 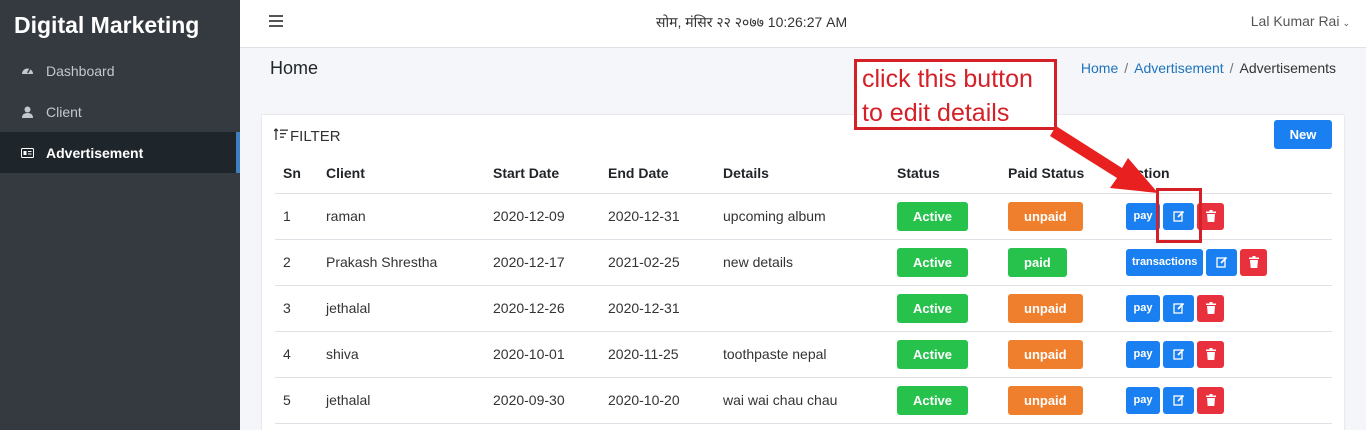 I want to click on paid-status-badge: paid, so click(x=1037, y=262).